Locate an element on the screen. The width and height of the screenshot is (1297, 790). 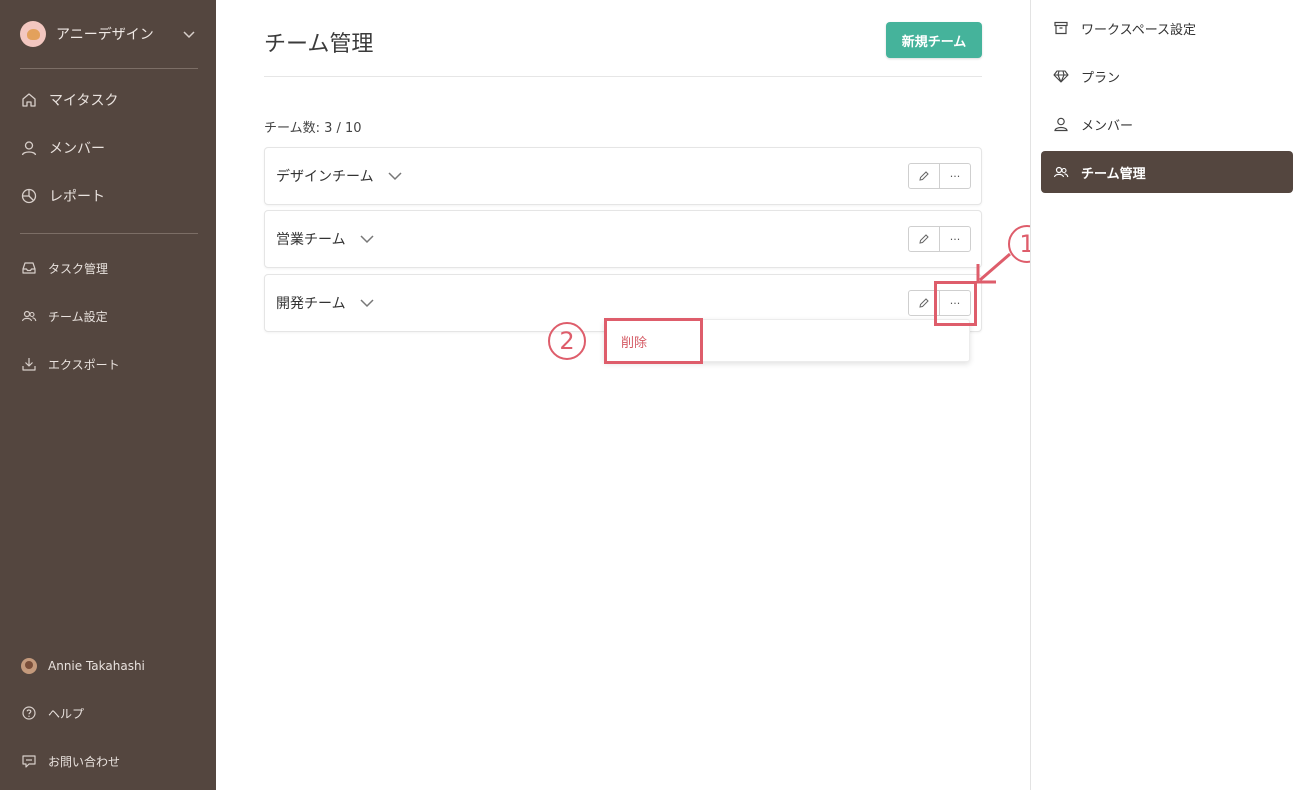
settings-item-workspace: ワークスペース設定 is located at coordinates (1167, 28).